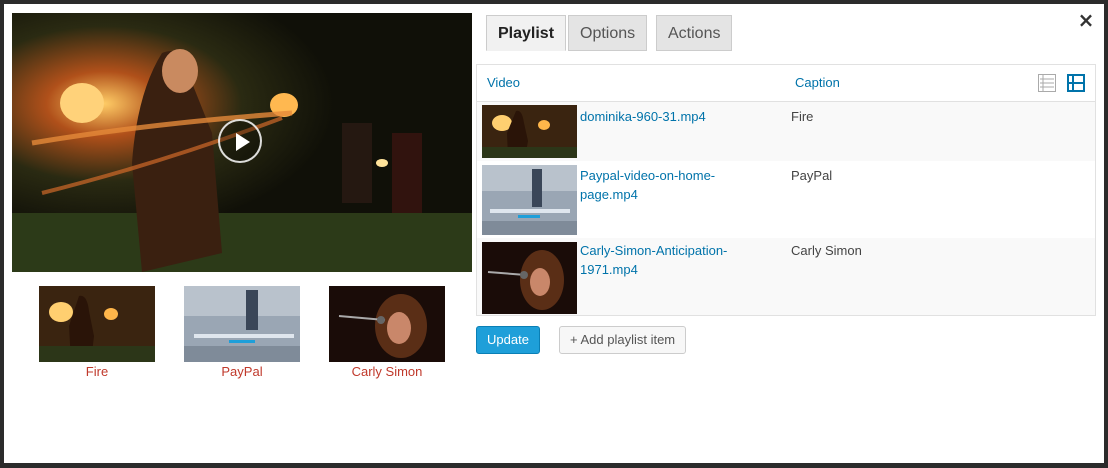  What do you see at coordinates (811, 175) in the screenshot?
I see `row-caption: PayPal` at bounding box center [811, 175].